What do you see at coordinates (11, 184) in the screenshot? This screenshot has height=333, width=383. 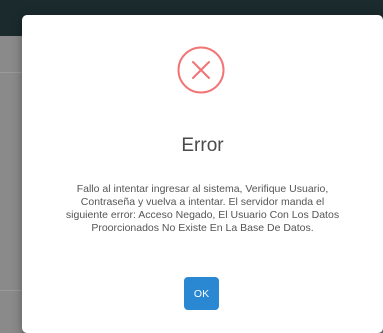 I see `background-sidebar` at bounding box center [11, 184].